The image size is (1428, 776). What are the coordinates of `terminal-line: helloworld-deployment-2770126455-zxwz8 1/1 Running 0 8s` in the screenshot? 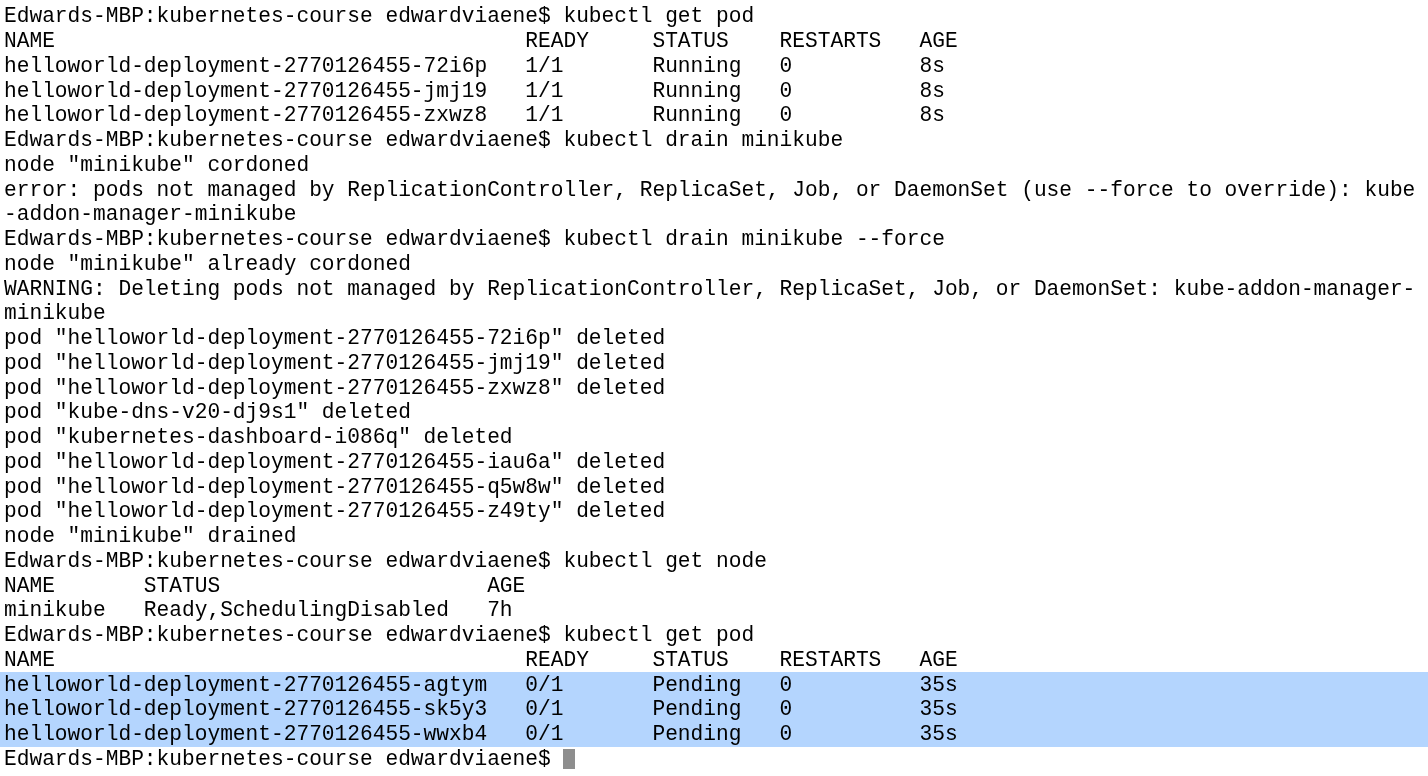 It's located at (474, 115).